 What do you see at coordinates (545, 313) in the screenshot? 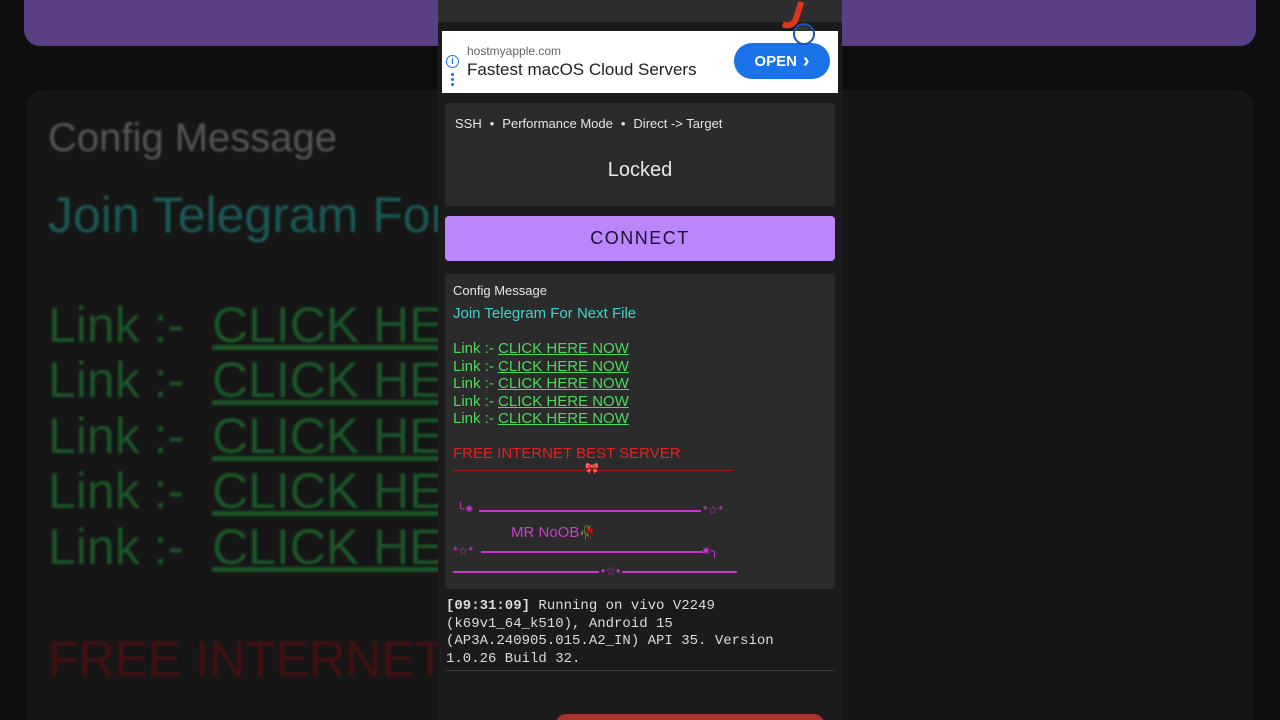
I see `telegram-join-text: Join Telegram For Next File` at bounding box center [545, 313].